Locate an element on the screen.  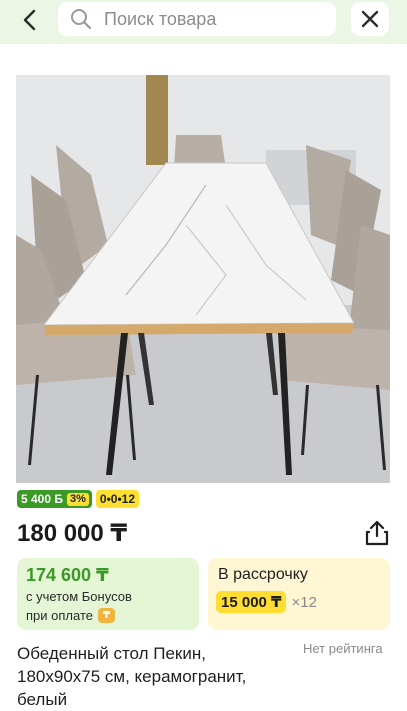
share-button is located at coordinates (377, 533).